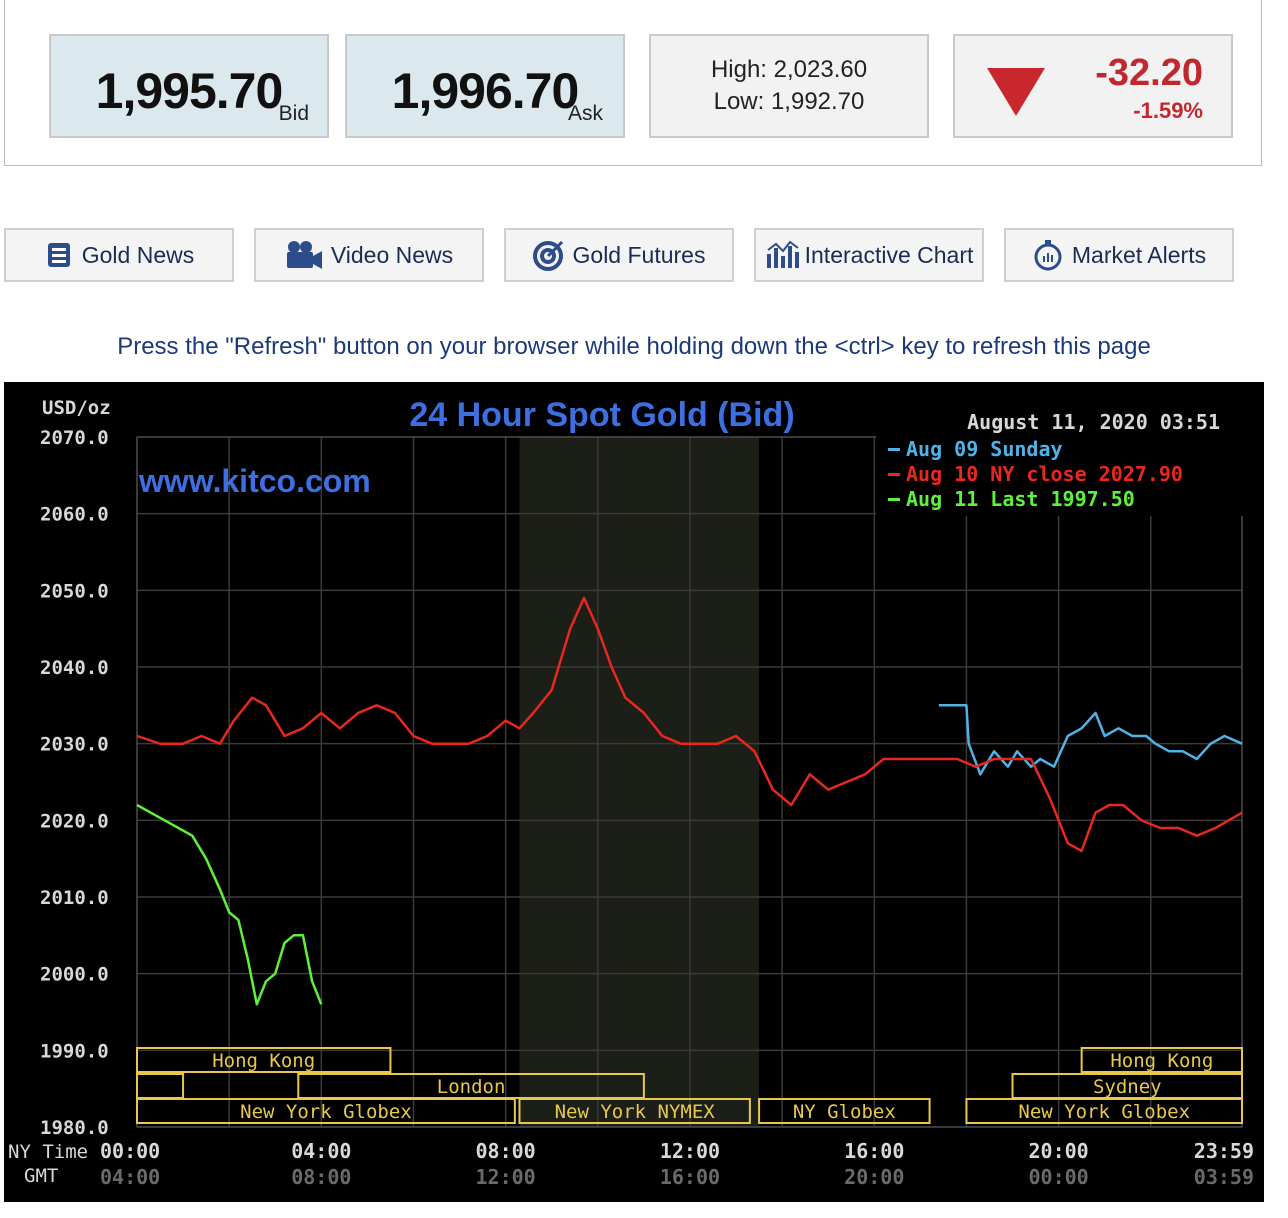 This screenshot has width=1288, height=1218. What do you see at coordinates (74, 898) in the screenshot?
I see `y-tick-label: 2010.0` at bounding box center [74, 898].